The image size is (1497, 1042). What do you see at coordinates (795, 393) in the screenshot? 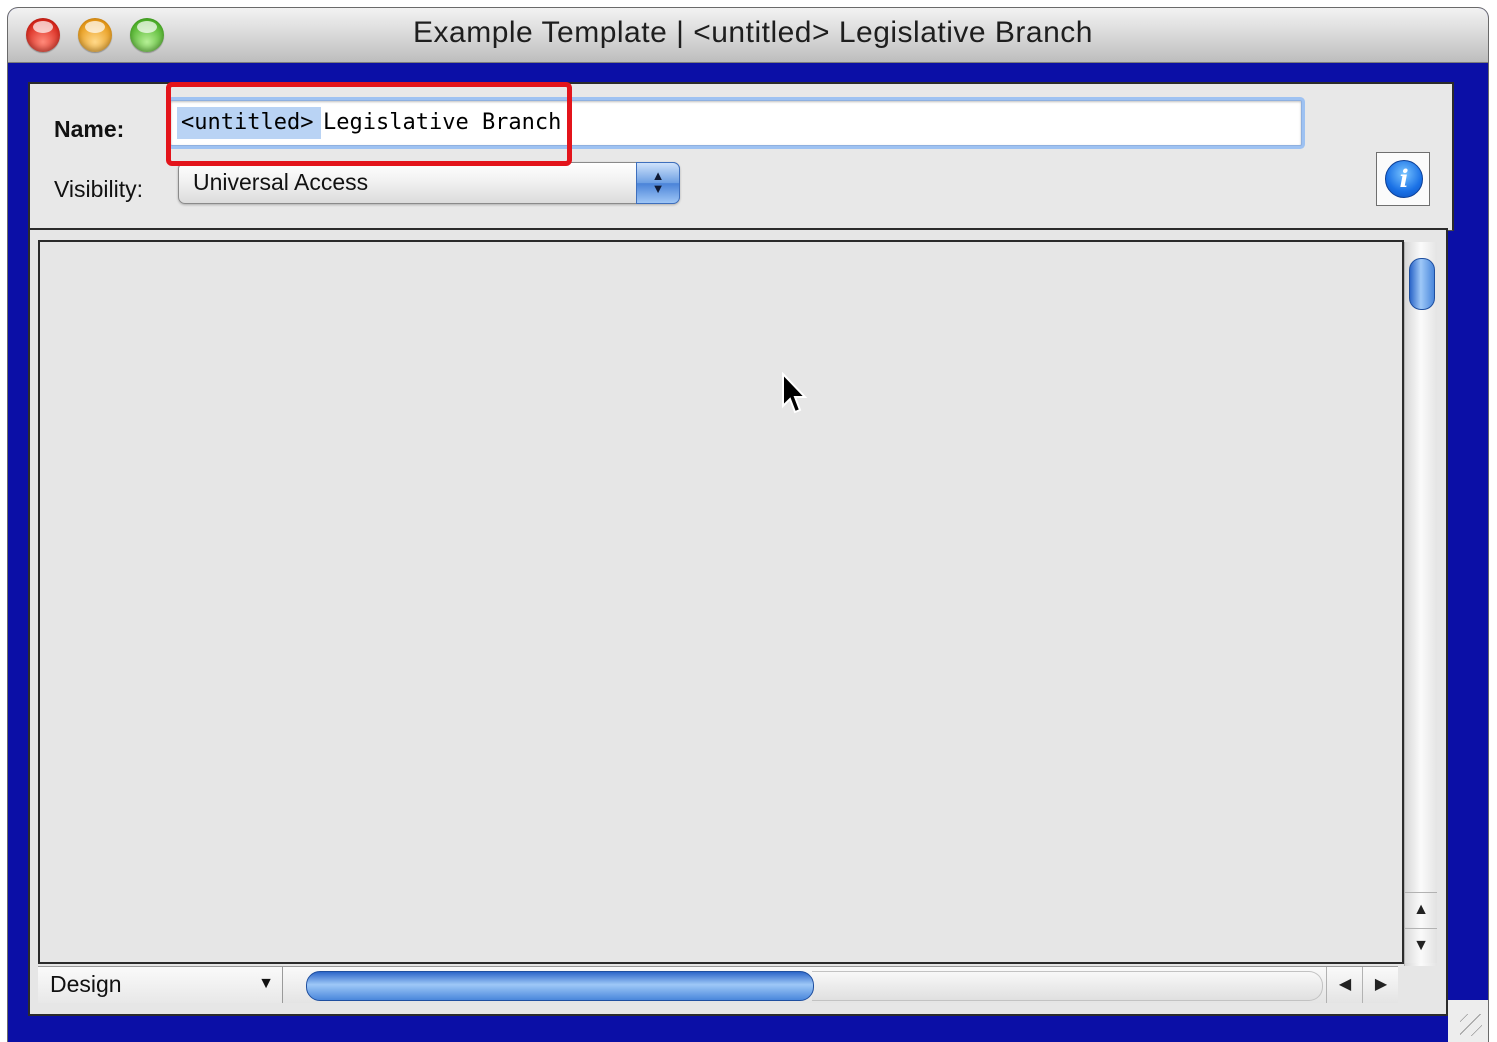
I see `mouse-pointer-icon` at bounding box center [795, 393].